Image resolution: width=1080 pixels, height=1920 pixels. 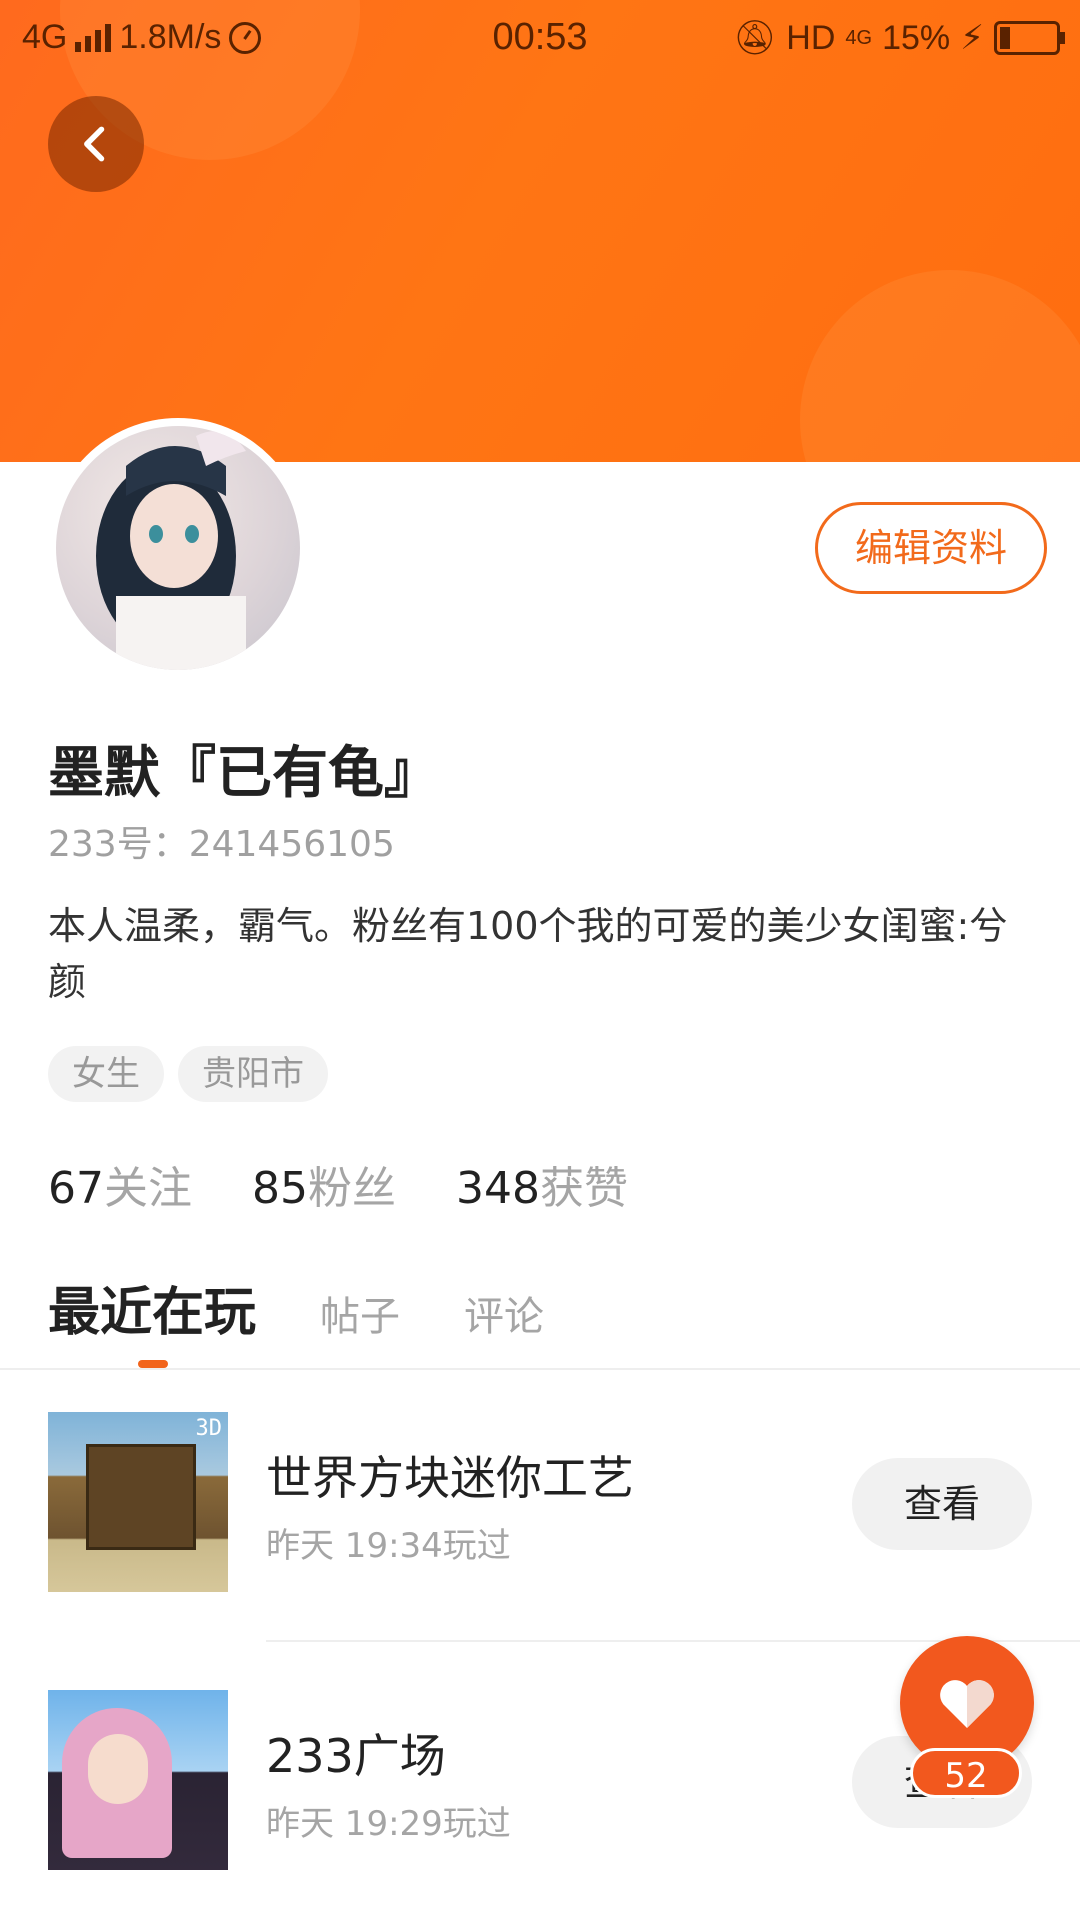 What do you see at coordinates (967, 1704) in the screenshot?
I see `heart-icon` at bounding box center [967, 1704].